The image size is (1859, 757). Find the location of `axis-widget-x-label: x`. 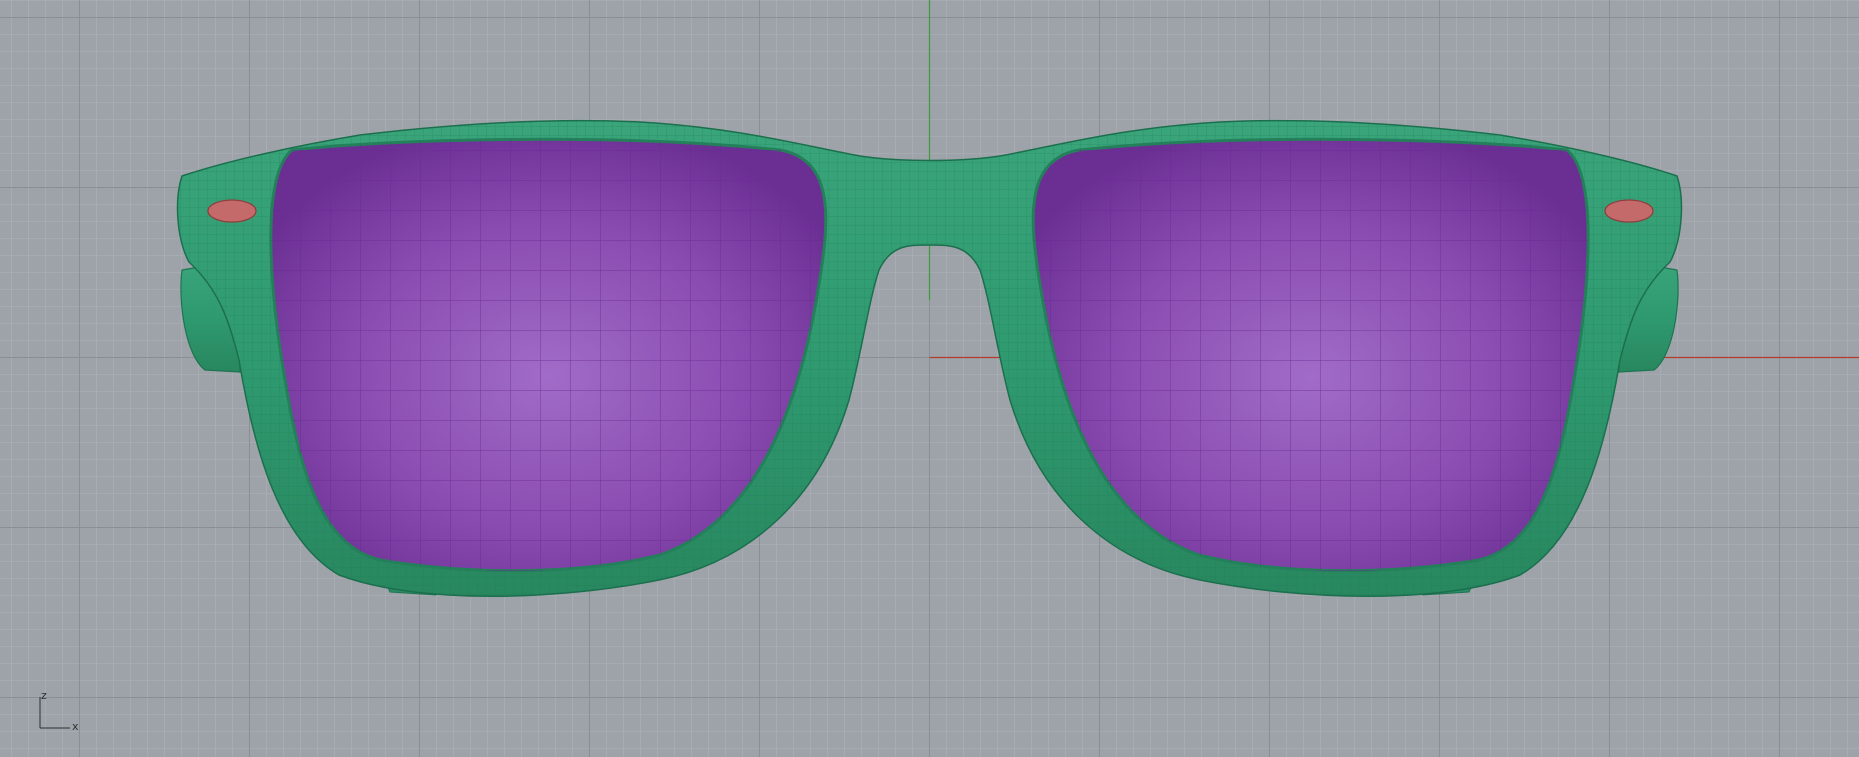

axis-widget-x-label: x is located at coordinates (75, 726).